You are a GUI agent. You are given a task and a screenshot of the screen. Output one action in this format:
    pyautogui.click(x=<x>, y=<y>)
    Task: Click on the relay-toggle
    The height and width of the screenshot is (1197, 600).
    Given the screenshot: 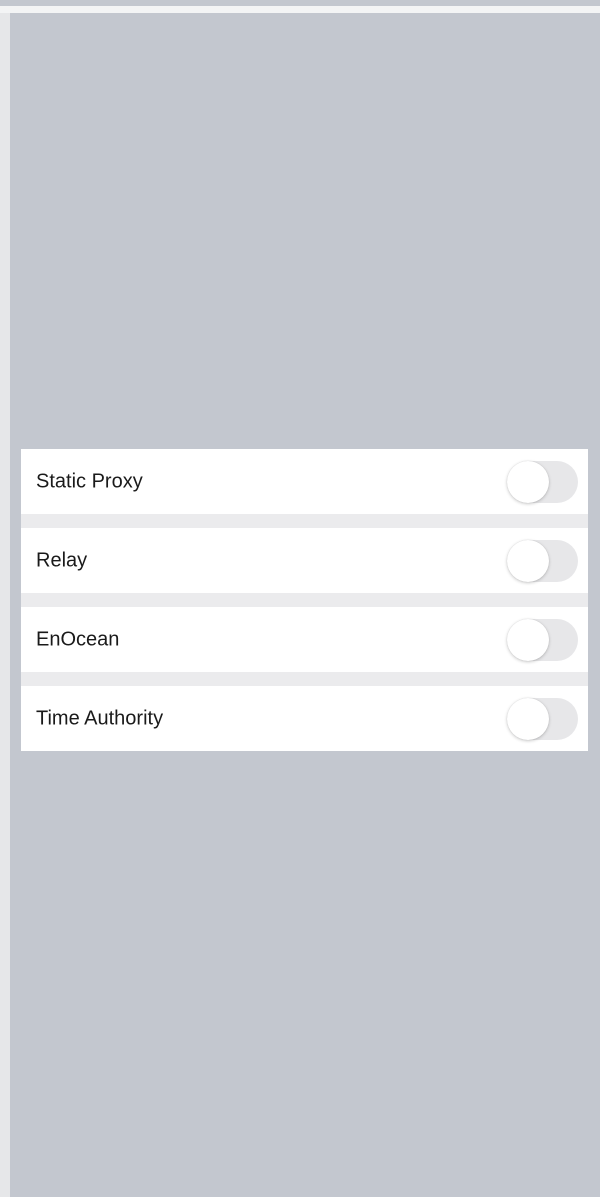 What is the action you would take?
    pyautogui.click(x=542, y=560)
    